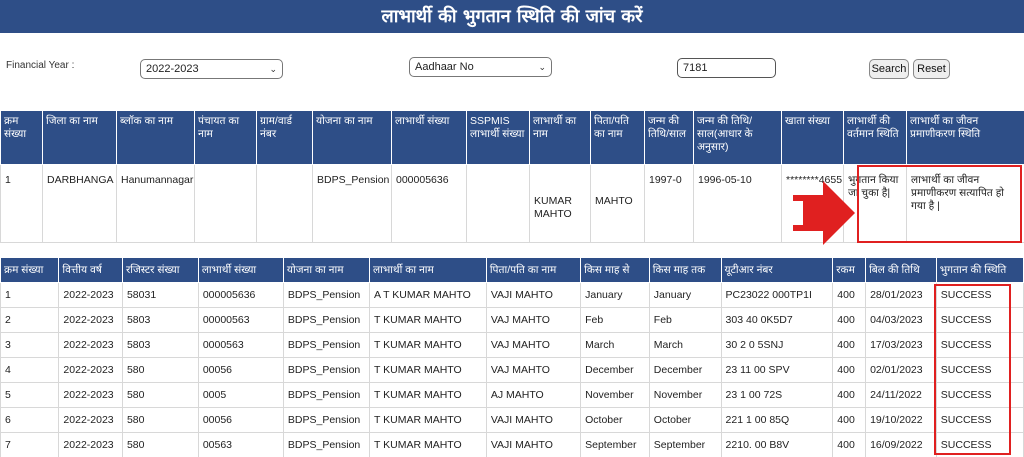 The image size is (1024, 457). What do you see at coordinates (777, 420) in the screenshot?
I see `utr-number-cell: 221 1 00 85Q` at bounding box center [777, 420].